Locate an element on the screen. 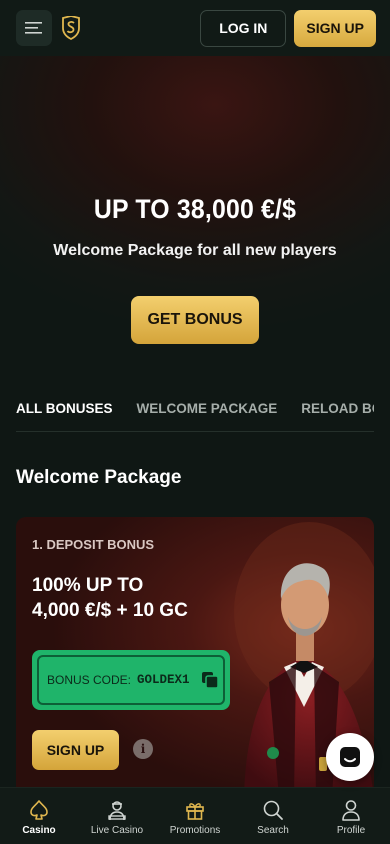  brand-logo is located at coordinates (71, 28).